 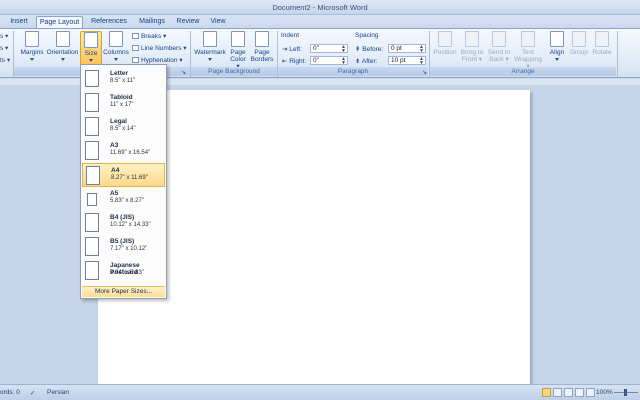 What do you see at coordinates (58, 392) in the screenshot?
I see `language-indicator: Persian` at bounding box center [58, 392].